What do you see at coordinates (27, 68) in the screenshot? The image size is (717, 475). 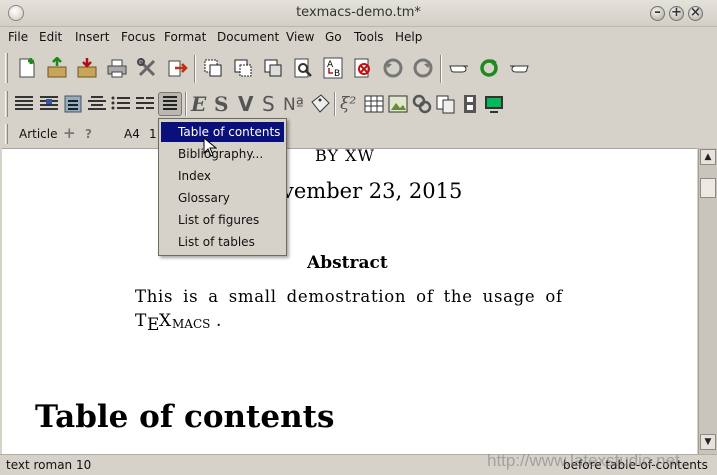 I see `new-document-icon` at bounding box center [27, 68].